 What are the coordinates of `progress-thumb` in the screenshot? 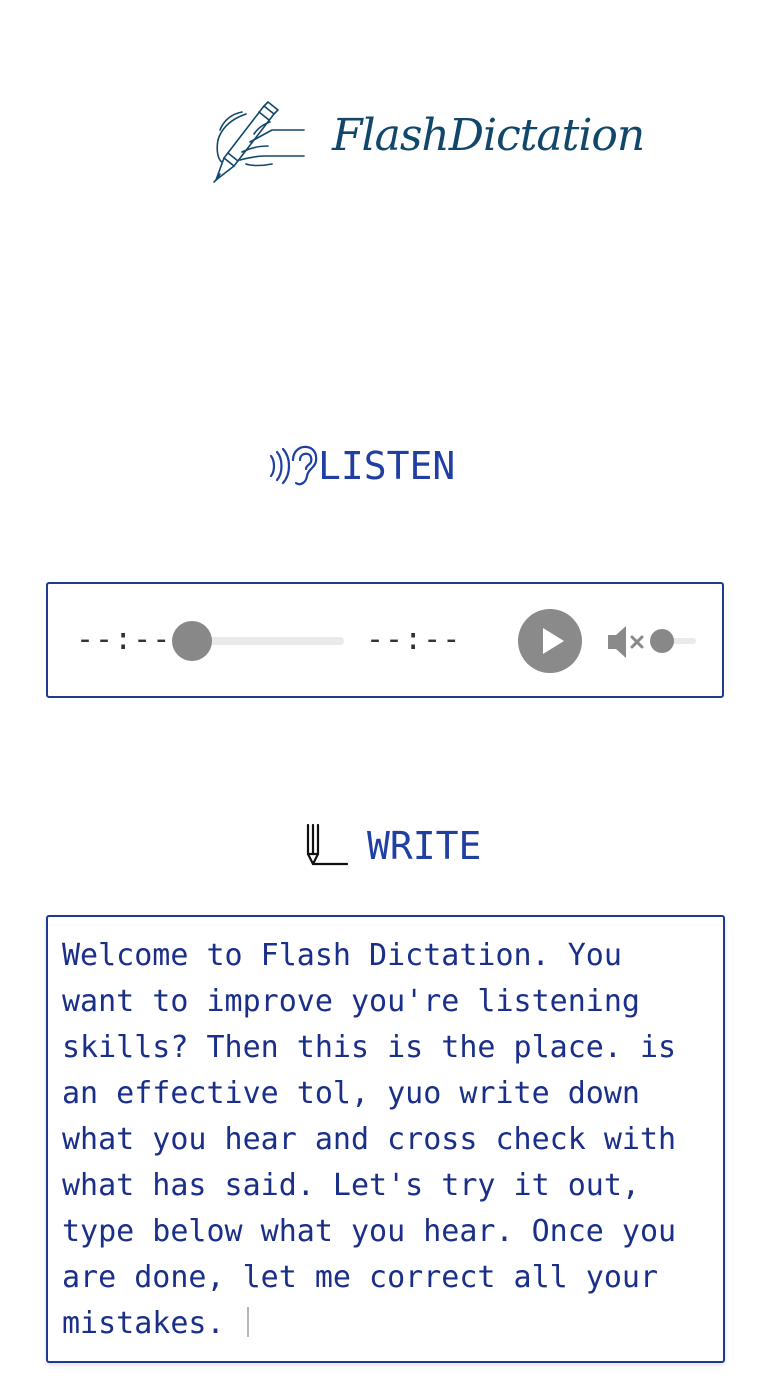 It's located at (192, 641).